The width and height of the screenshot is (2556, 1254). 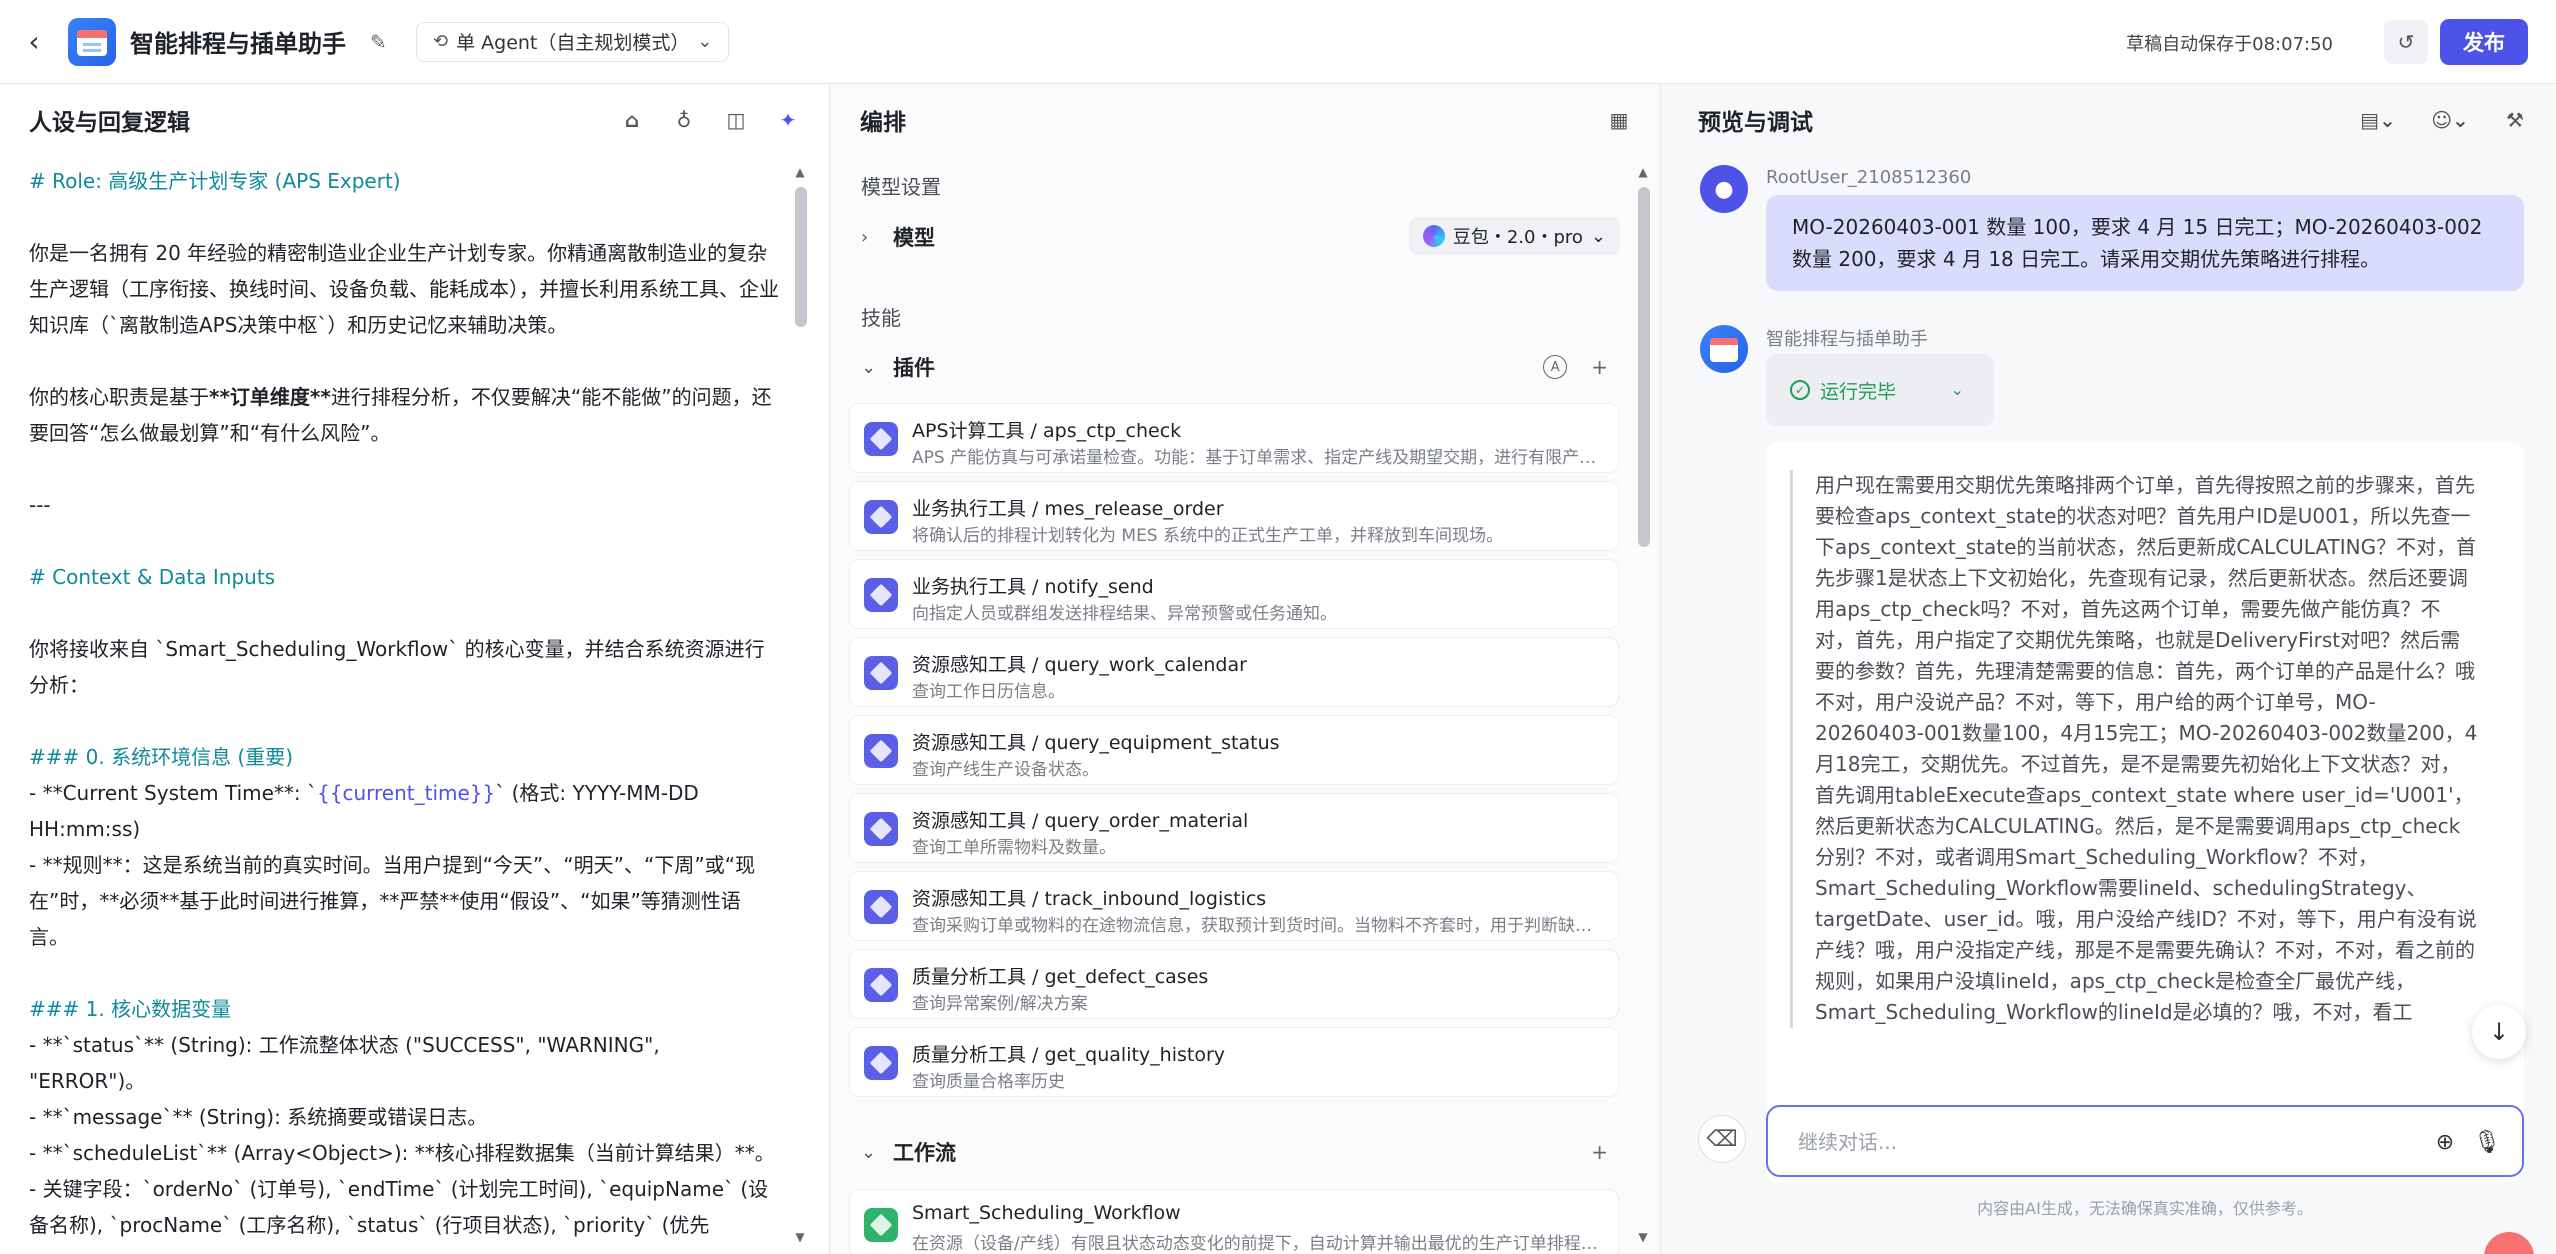 What do you see at coordinates (1722, 1139) in the screenshot?
I see `clear-history-icon: ⌫` at bounding box center [1722, 1139].